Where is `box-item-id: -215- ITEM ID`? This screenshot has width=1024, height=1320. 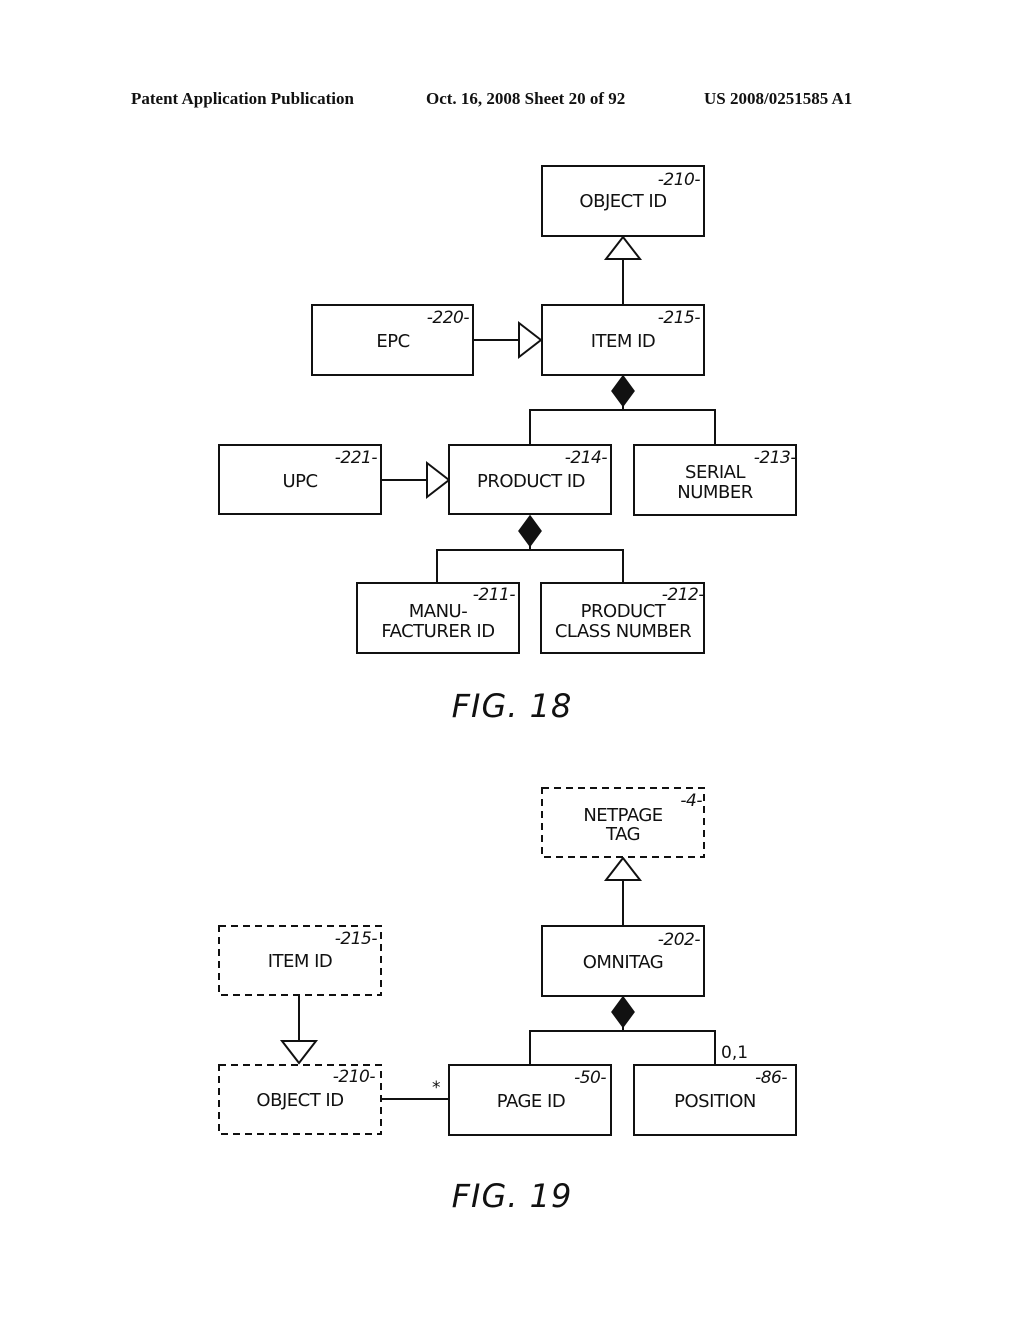 box-item-id: -215- ITEM ID is located at coordinates (623, 340).